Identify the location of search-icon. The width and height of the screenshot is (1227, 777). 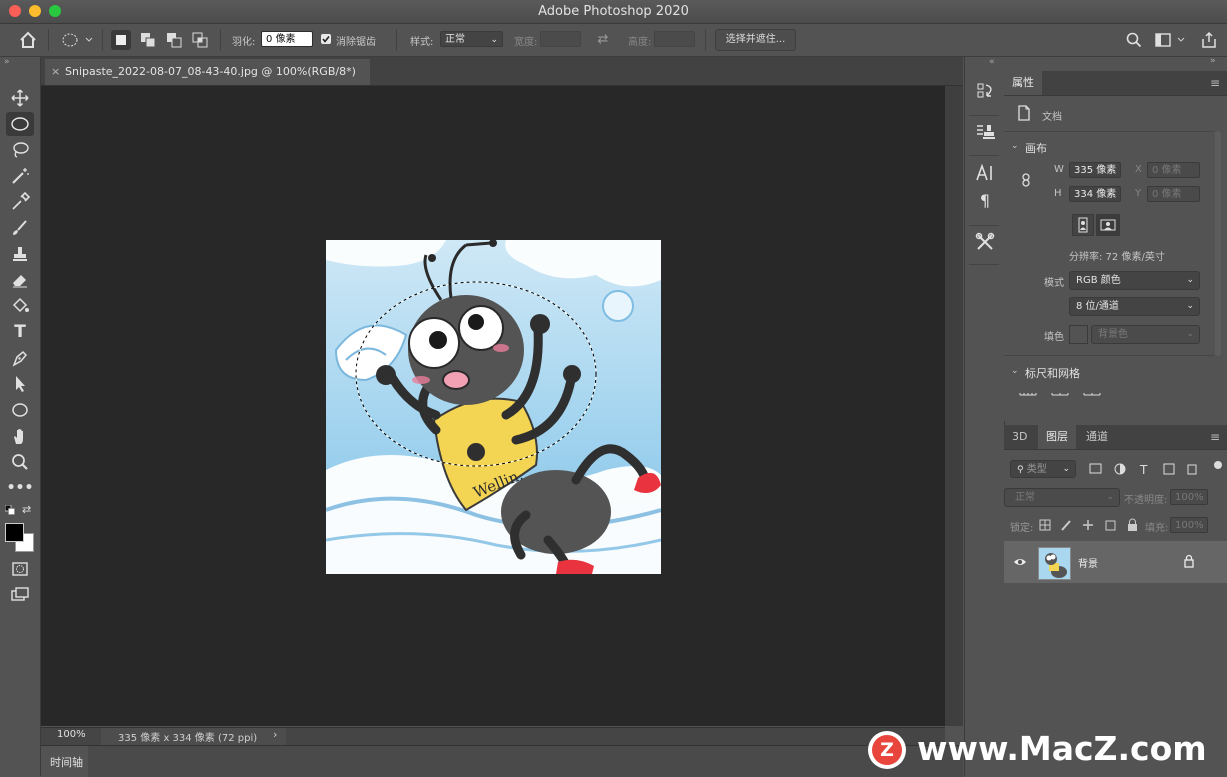
(1134, 40).